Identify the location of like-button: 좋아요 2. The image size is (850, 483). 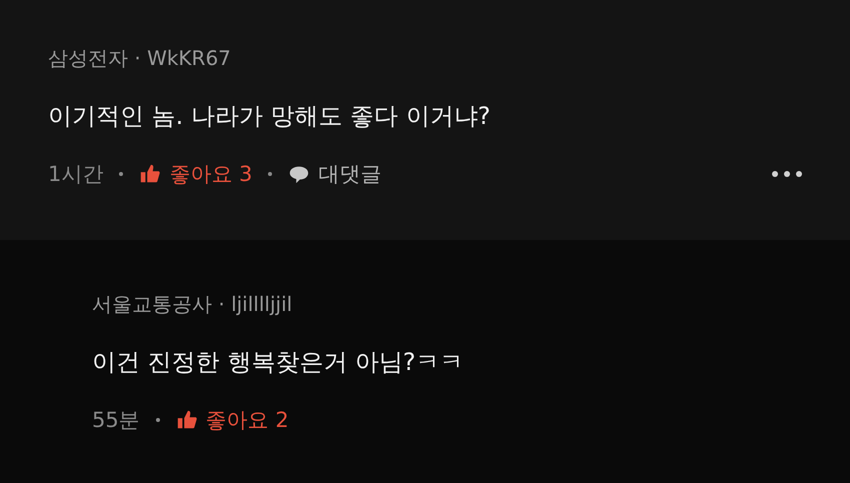
(232, 420).